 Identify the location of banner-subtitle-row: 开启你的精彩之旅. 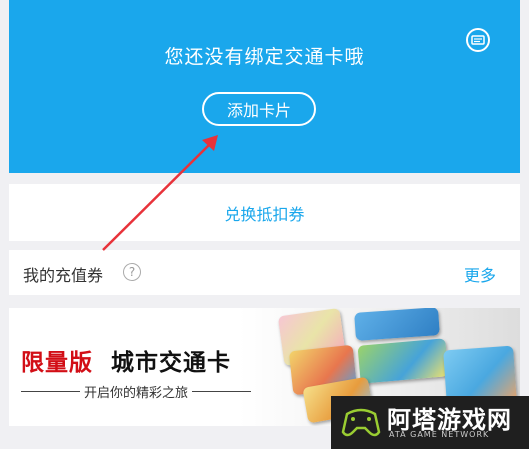
(136, 391).